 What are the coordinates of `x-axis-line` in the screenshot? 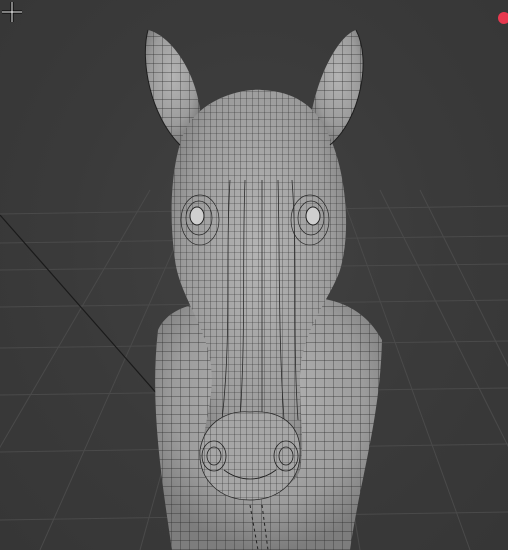 It's located at (90, 317).